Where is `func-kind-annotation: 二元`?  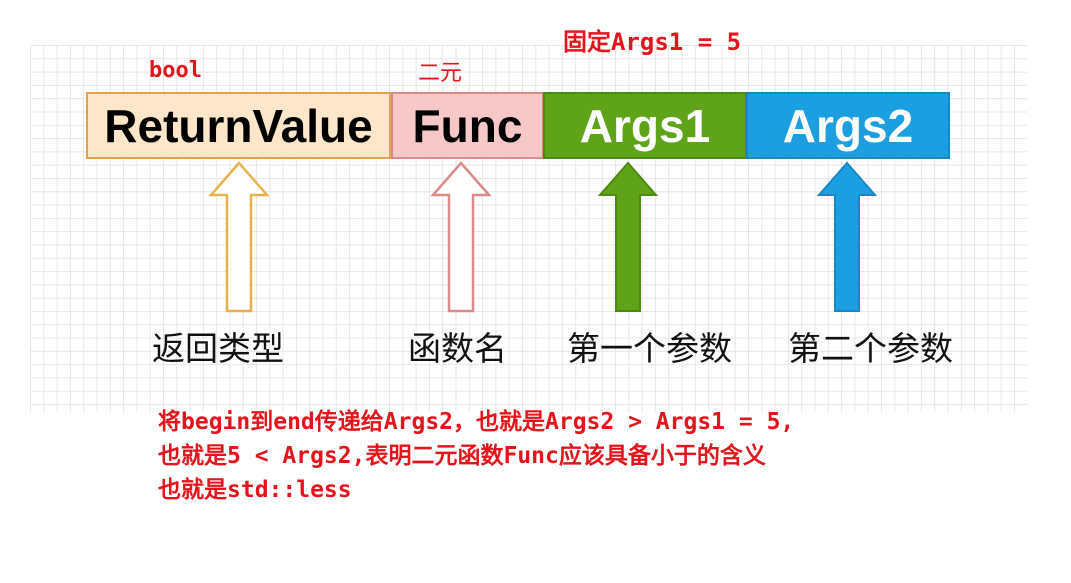 func-kind-annotation: 二元 is located at coordinates (440, 73).